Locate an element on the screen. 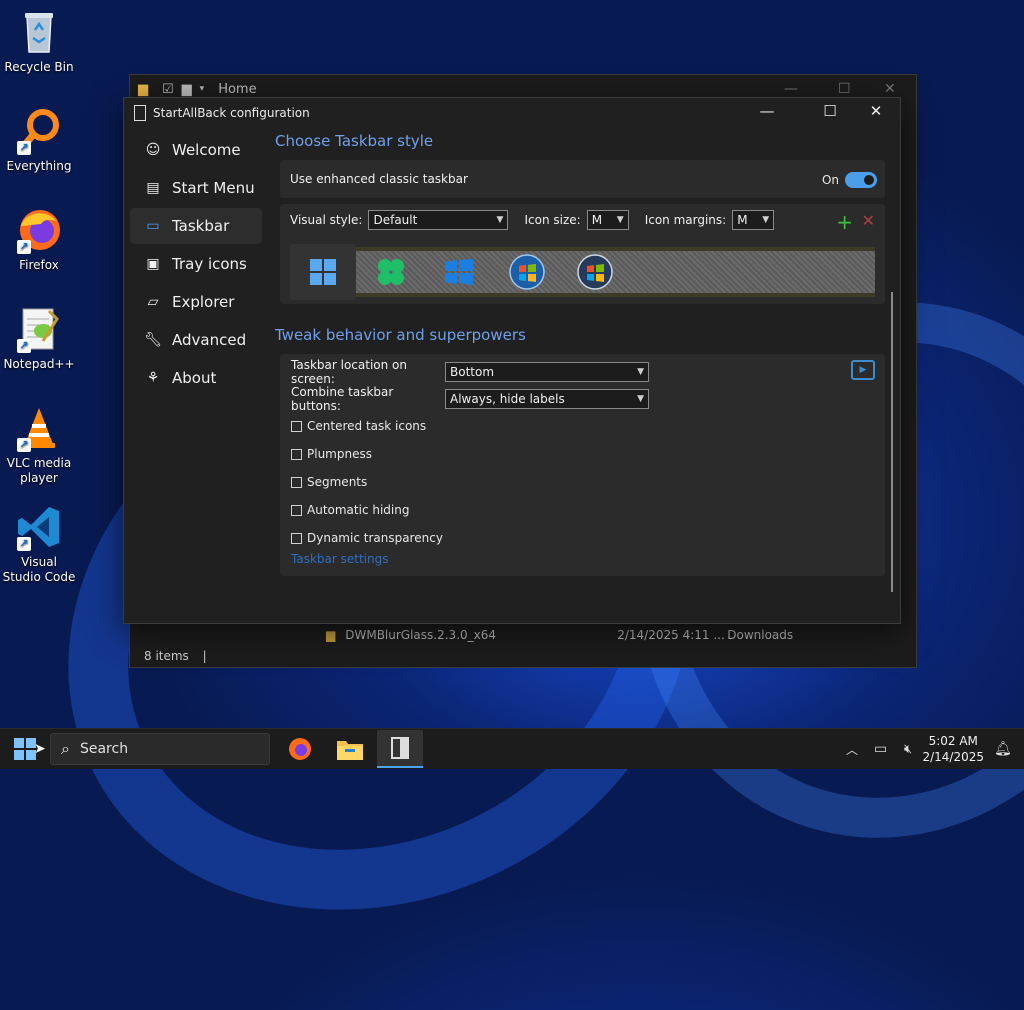 Image resolution: width=1024 pixels, height=1010 pixels. icon-margins-label: Icon margins: is located at coordinates (685, 220).